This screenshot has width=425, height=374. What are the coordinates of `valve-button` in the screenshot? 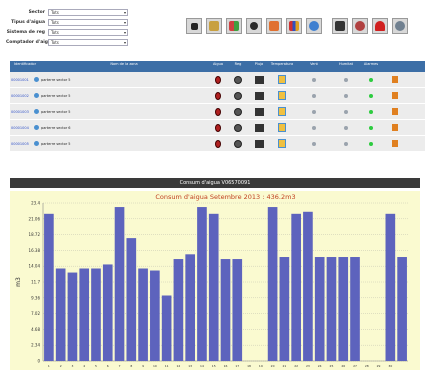 It's located at (254, 26).